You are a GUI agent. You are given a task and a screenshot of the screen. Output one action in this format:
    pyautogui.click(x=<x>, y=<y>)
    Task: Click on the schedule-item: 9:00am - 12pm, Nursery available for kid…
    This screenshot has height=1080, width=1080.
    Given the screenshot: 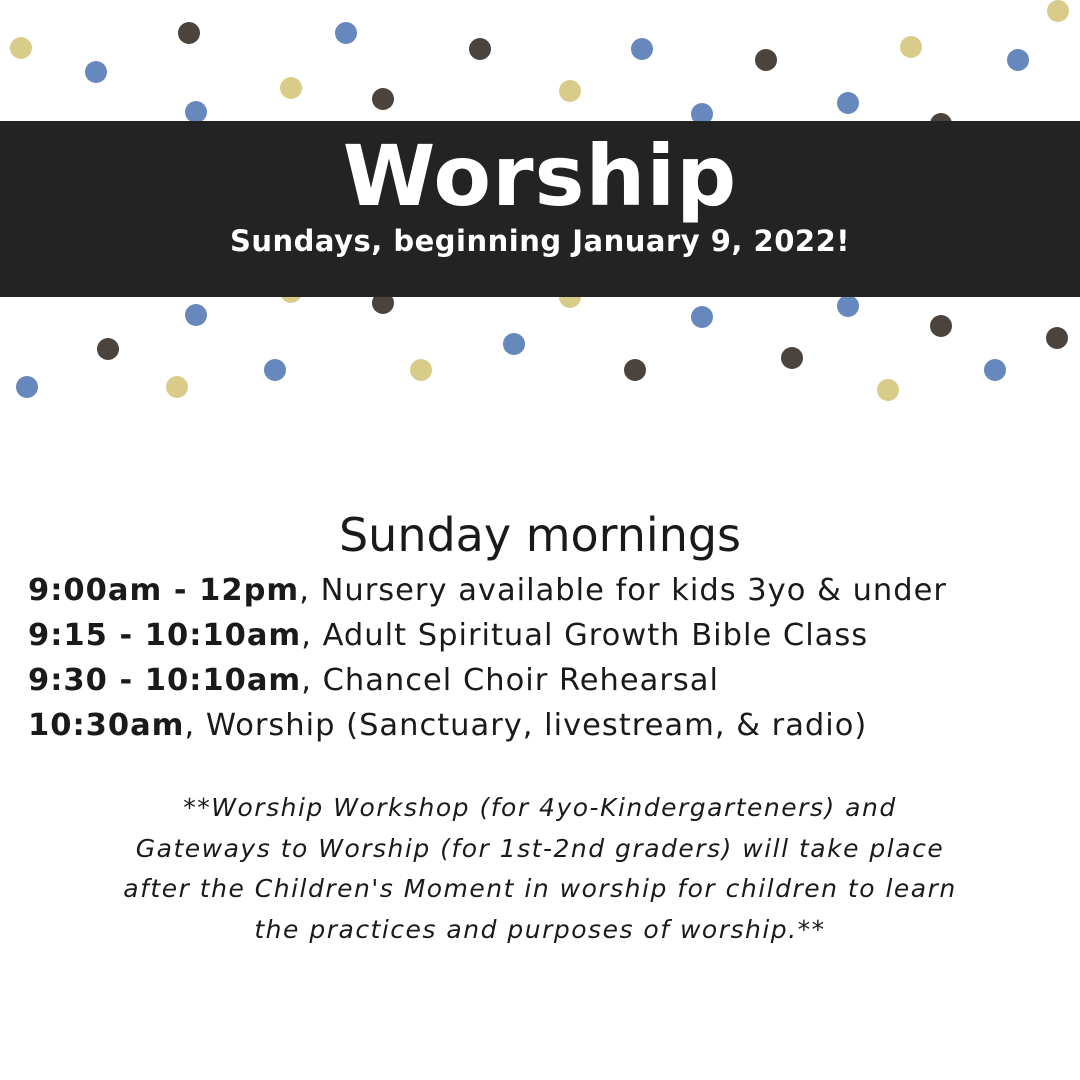 What is the action you would take?
    pyautogui.click(x=548, y=590)
    